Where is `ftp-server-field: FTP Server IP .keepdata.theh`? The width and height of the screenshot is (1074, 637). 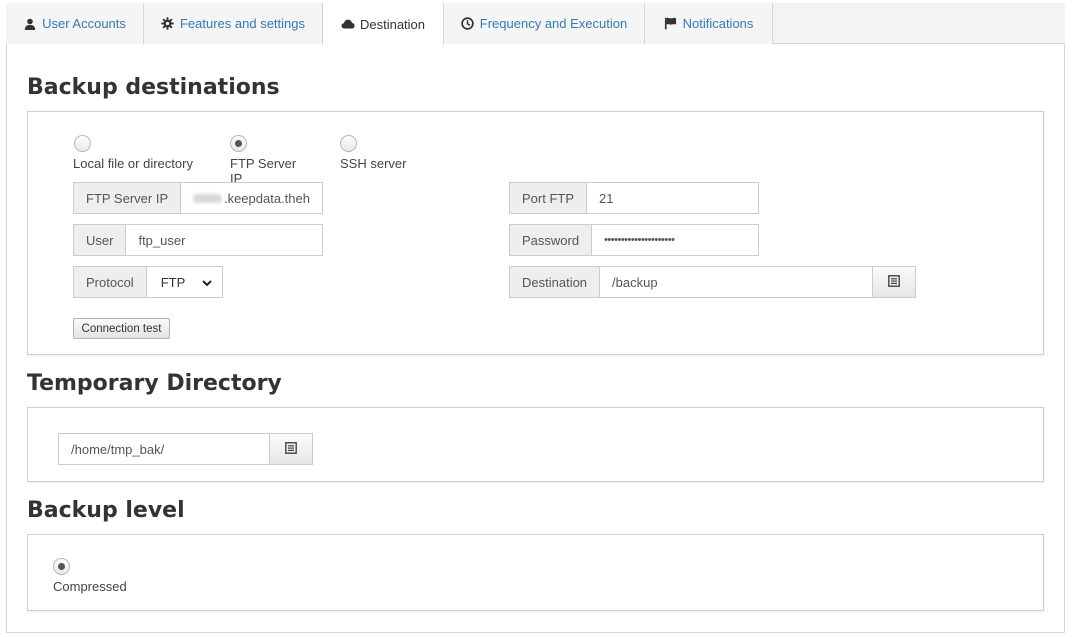
ftp-server-field: FTP Server IP .keepdata.theh is located at coordinates (198, 198).